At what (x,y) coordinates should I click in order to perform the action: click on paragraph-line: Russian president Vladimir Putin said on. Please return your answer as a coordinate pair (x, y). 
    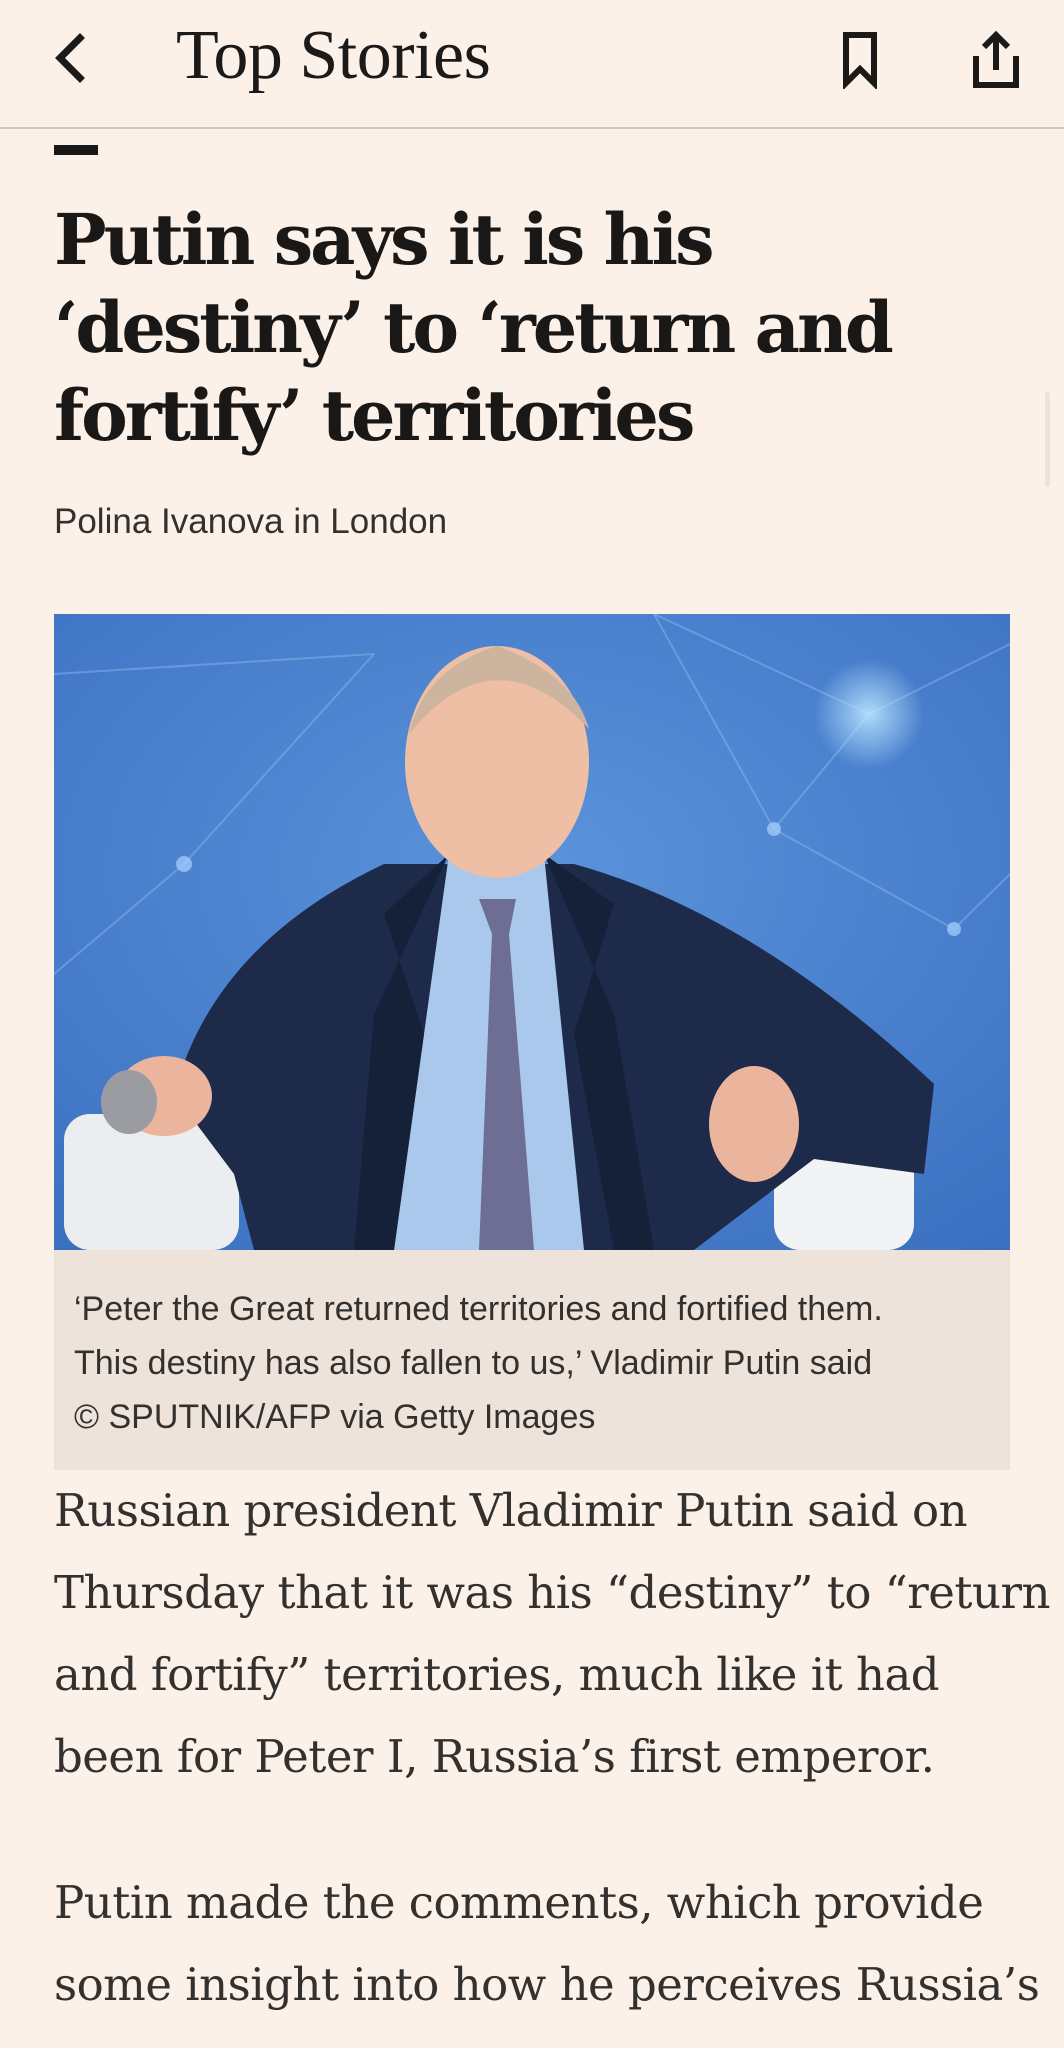
    Looking at the image, I should click on (511, 1510).